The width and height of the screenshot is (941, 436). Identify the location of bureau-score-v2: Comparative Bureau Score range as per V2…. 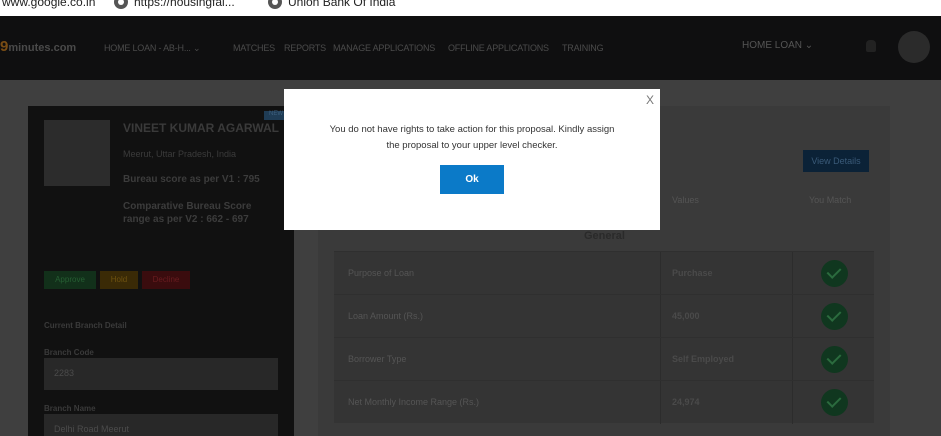
(187, 213).